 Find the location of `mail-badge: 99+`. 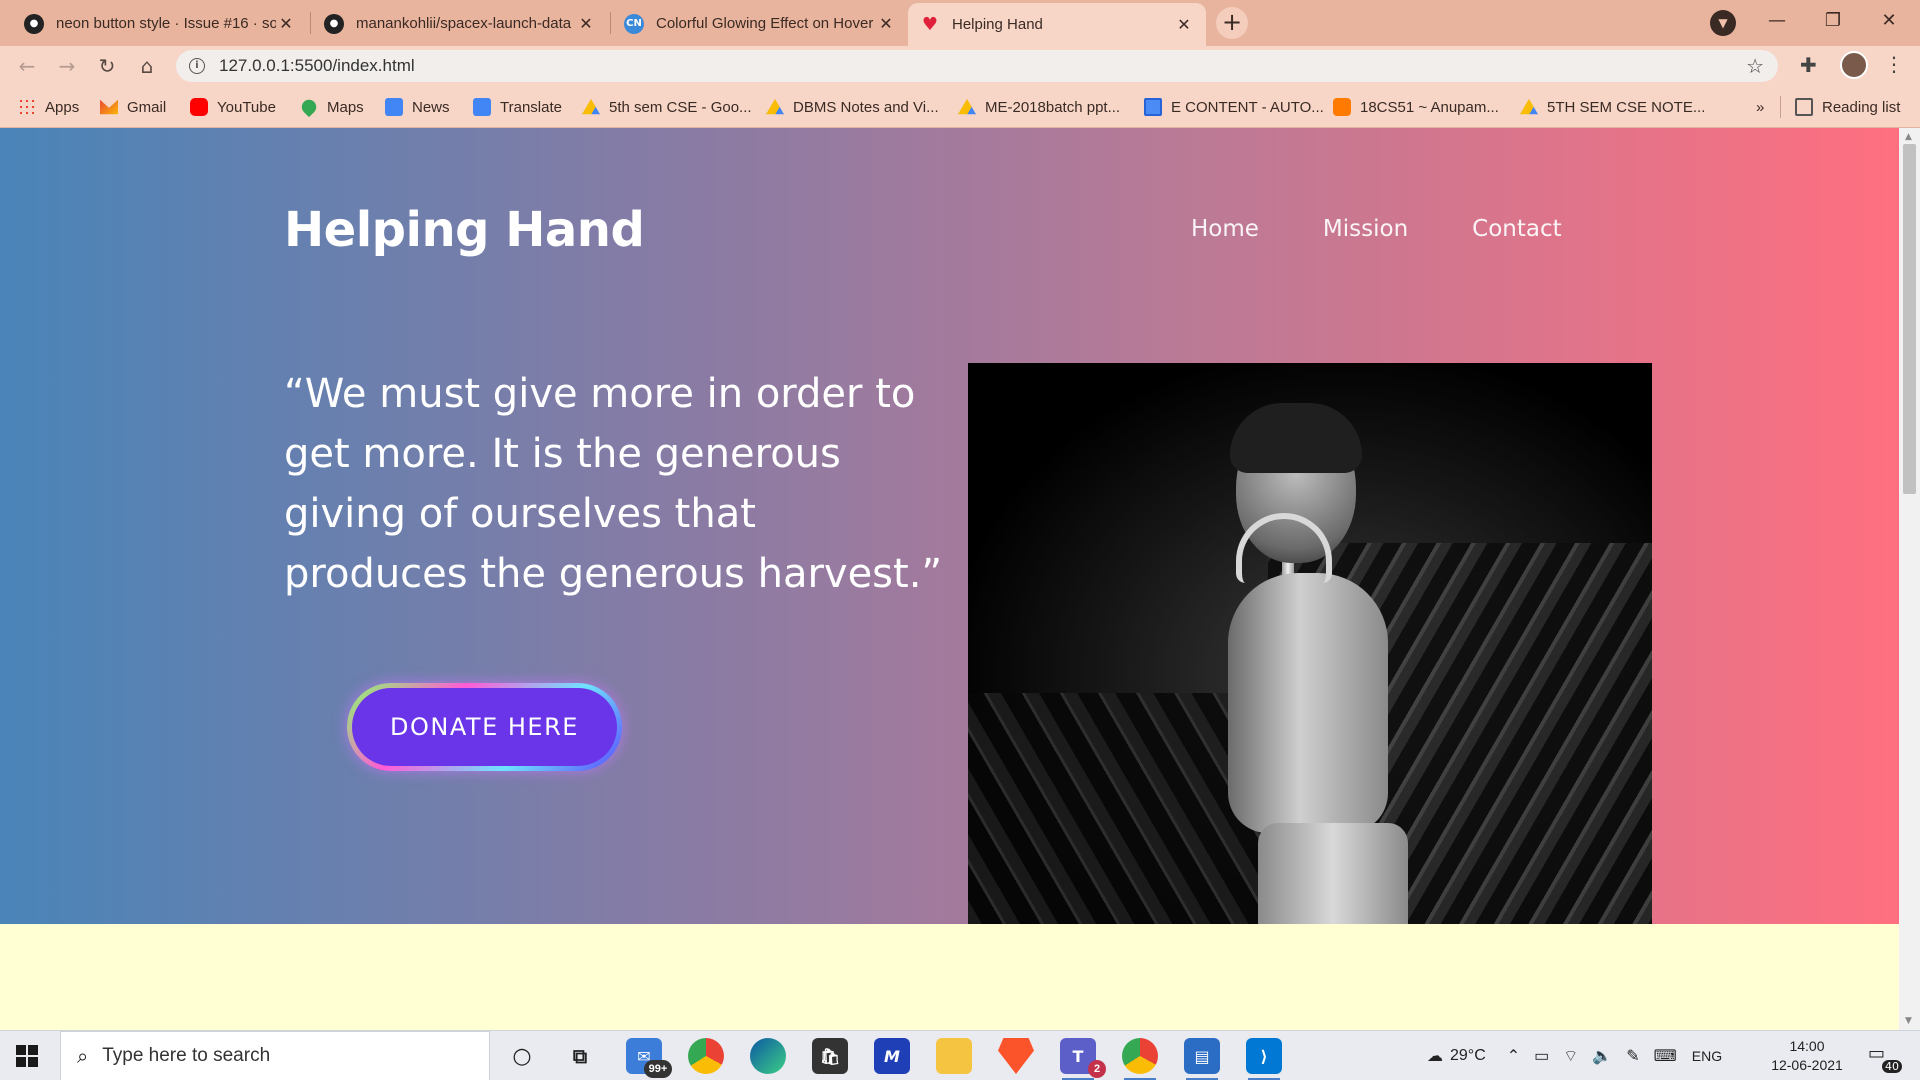

mail-badge: 99+ is located at coordinates (658, 1069).